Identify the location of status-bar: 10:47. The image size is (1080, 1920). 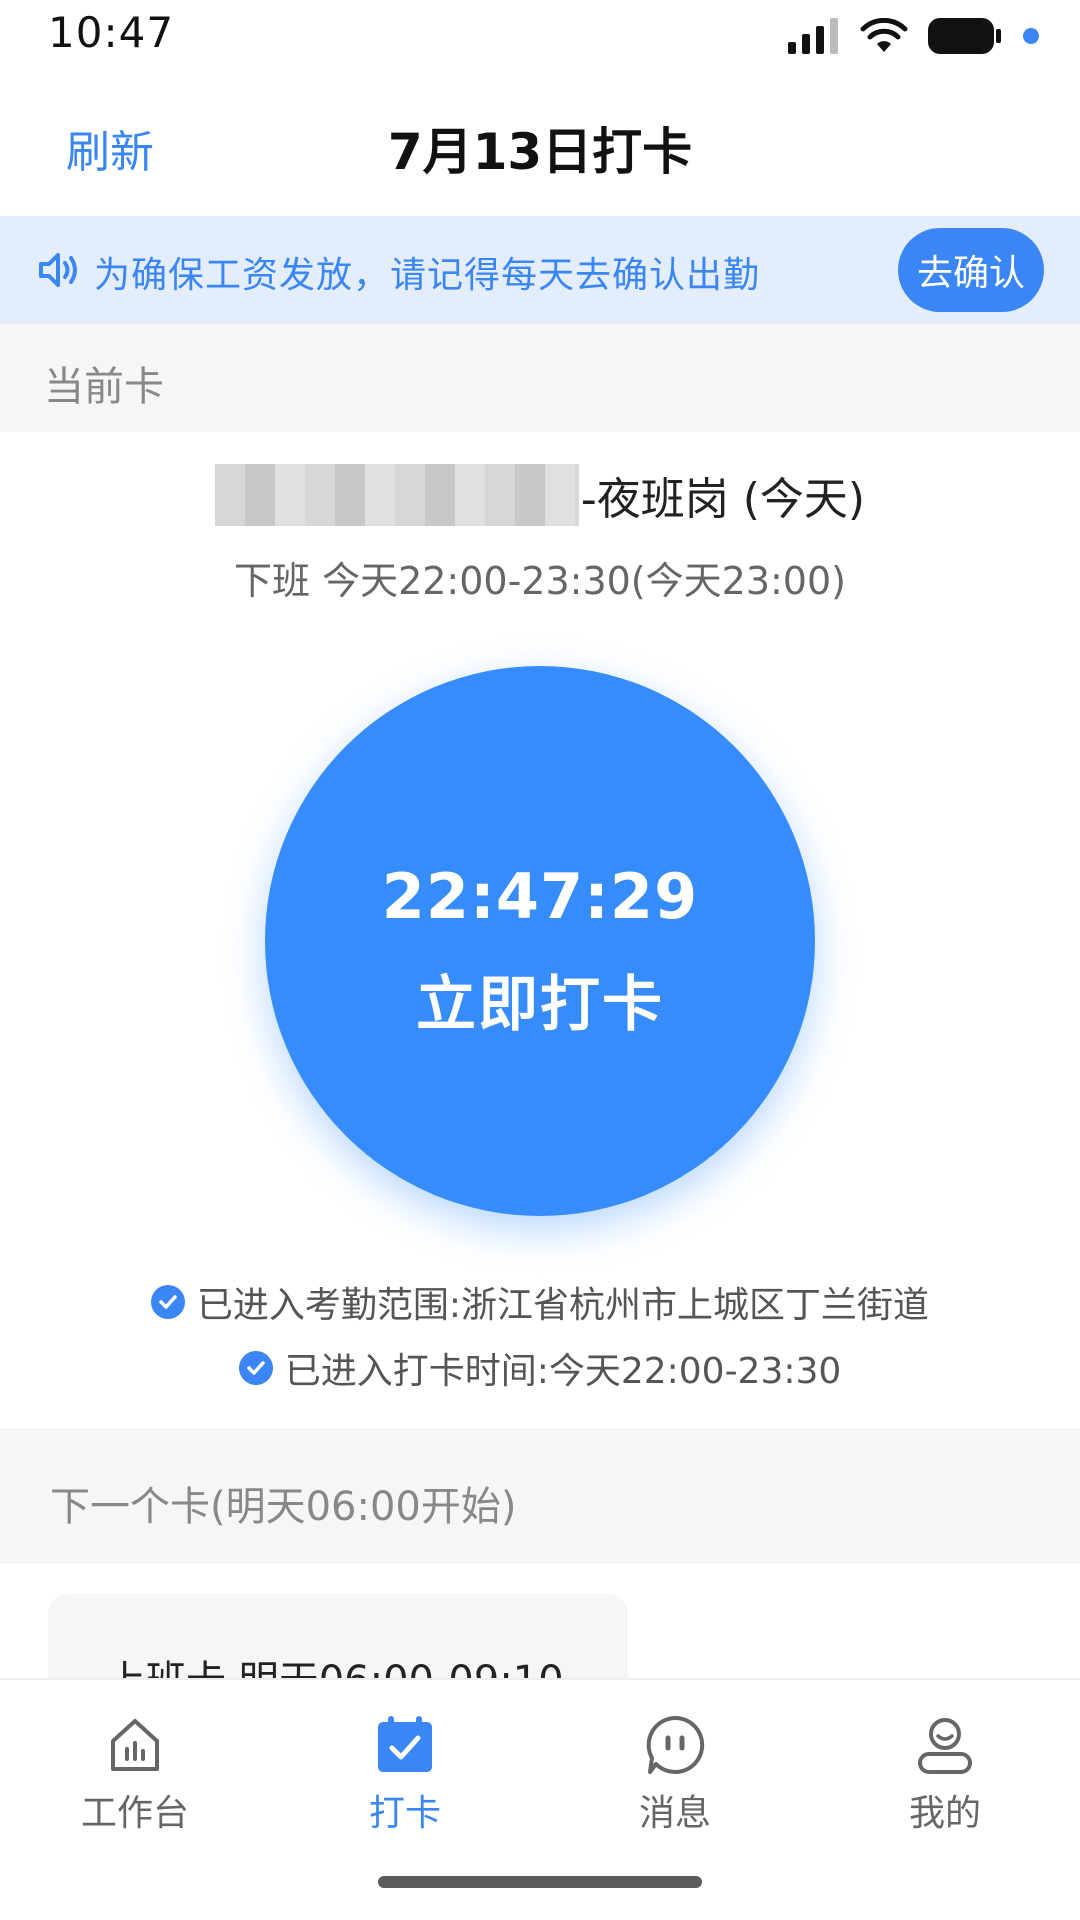
(540, 36).